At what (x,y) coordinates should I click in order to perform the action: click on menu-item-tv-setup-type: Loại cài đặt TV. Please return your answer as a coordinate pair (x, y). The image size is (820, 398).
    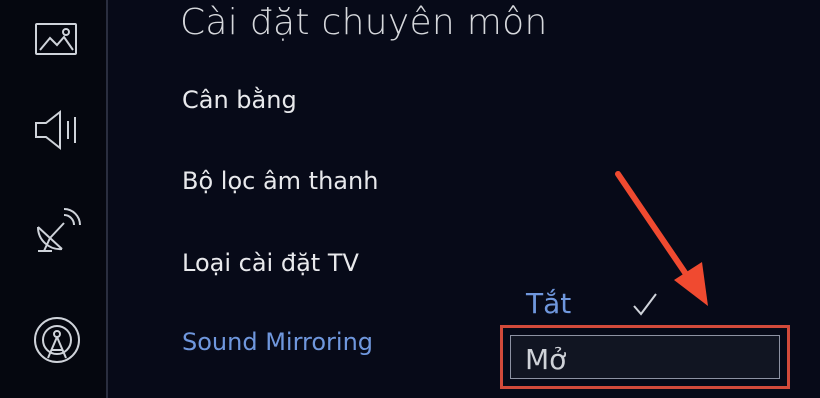
    Looking at the image, I should click on (270, 263).